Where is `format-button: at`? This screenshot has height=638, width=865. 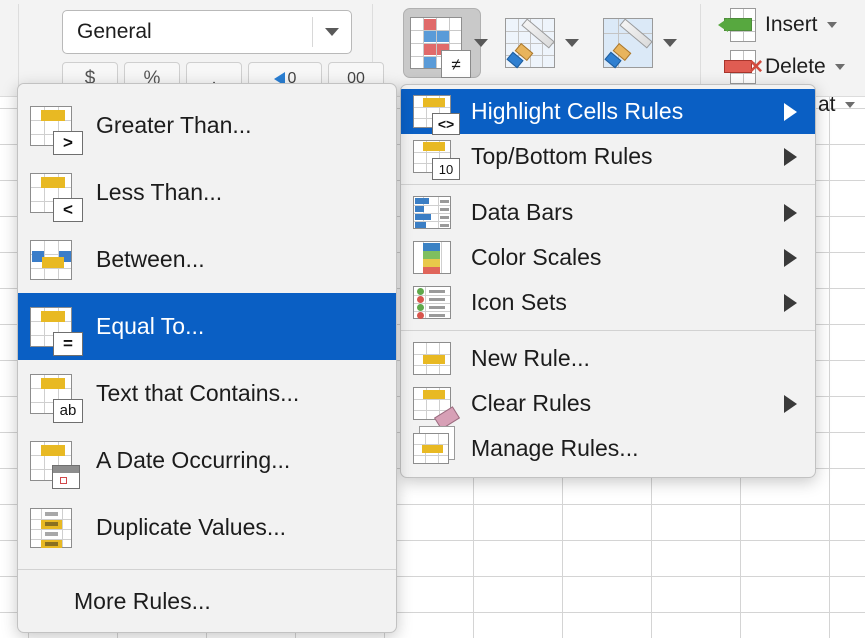
format-button: at is located at coordinates (836, 105).